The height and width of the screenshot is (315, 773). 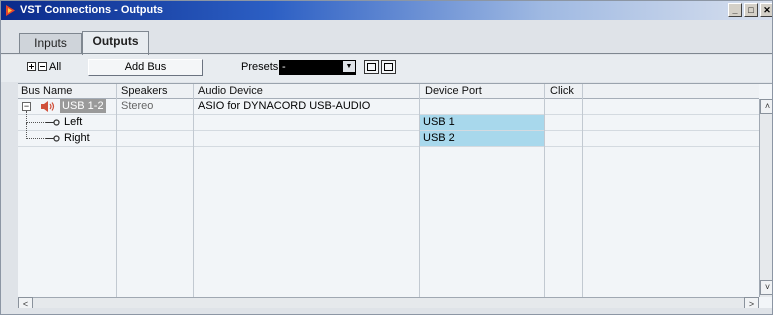 What do you see at coordinates (53, 138) in the screenshot?
I see `channel-connector-icon` at bounding box center [53, 138].